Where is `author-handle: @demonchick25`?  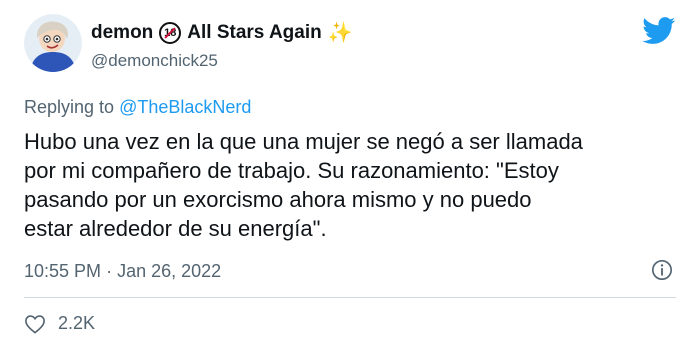
author-handle: @demonchick25 is located at coordinates (154, 61).